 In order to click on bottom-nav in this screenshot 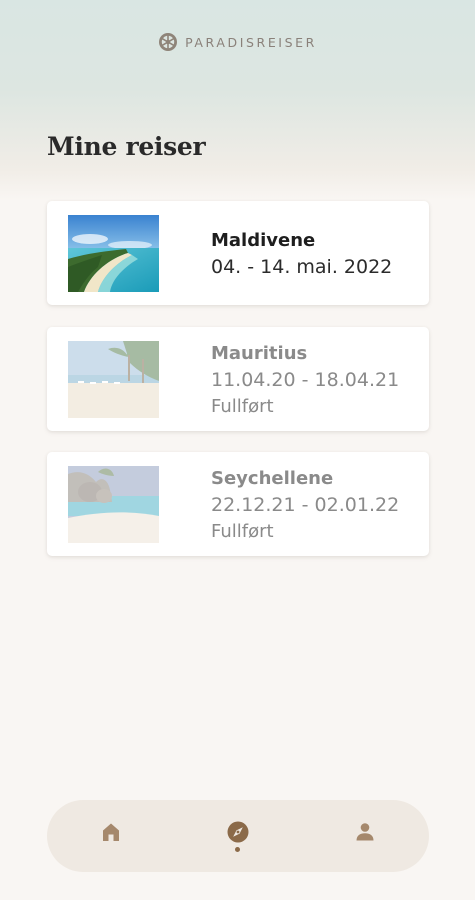, I will do `click(238, 836)`.